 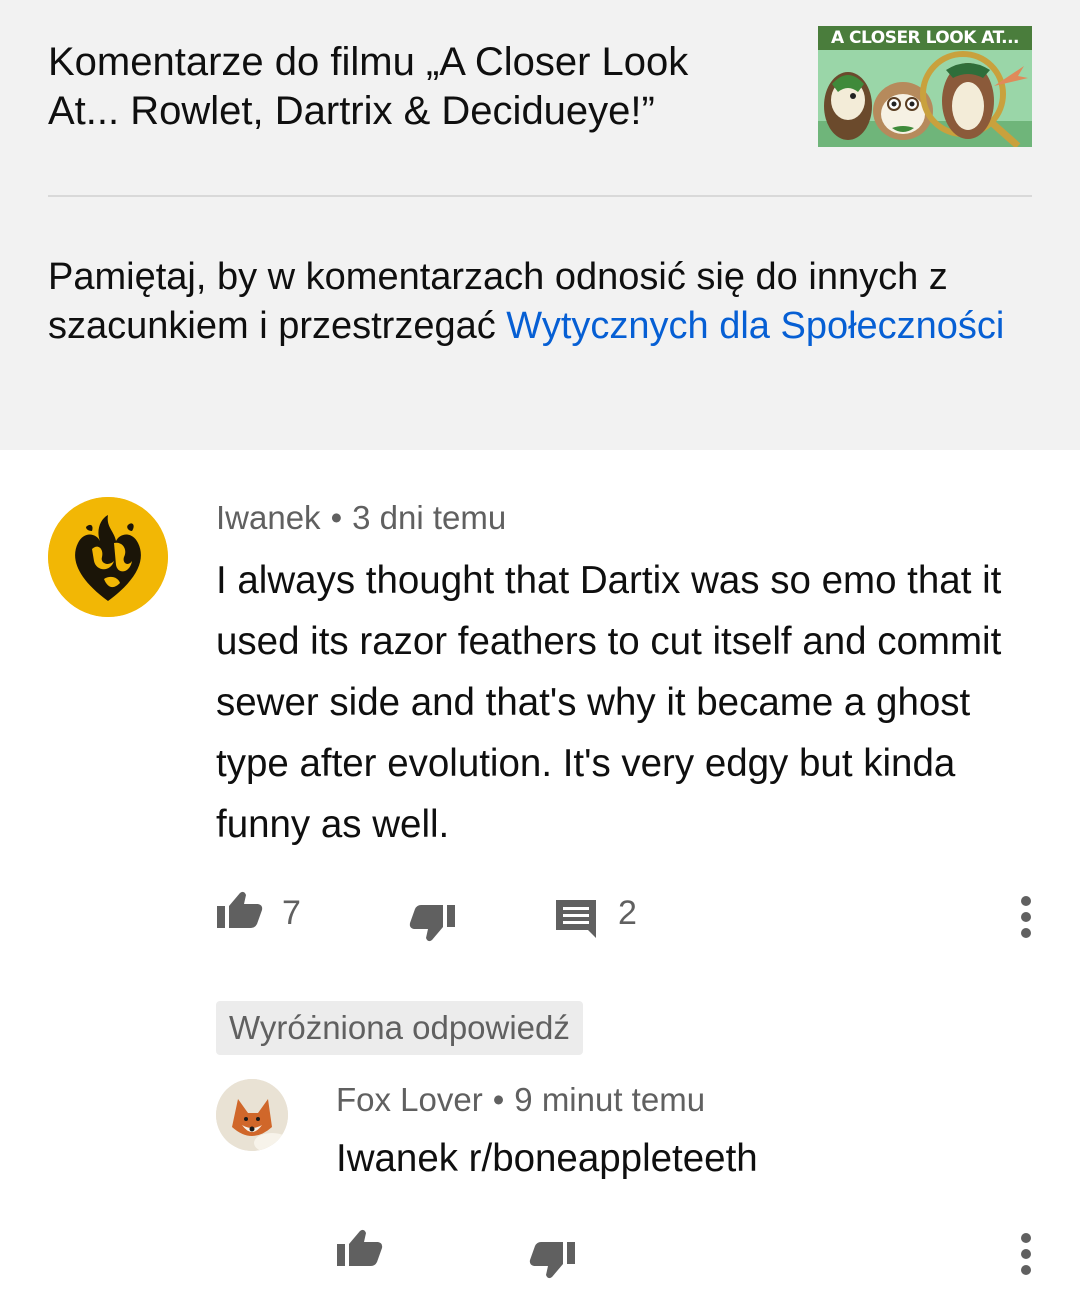 I want to click on community-guidelines-link: Wytycznych dla Społeczności, so click(x=755, y=326).